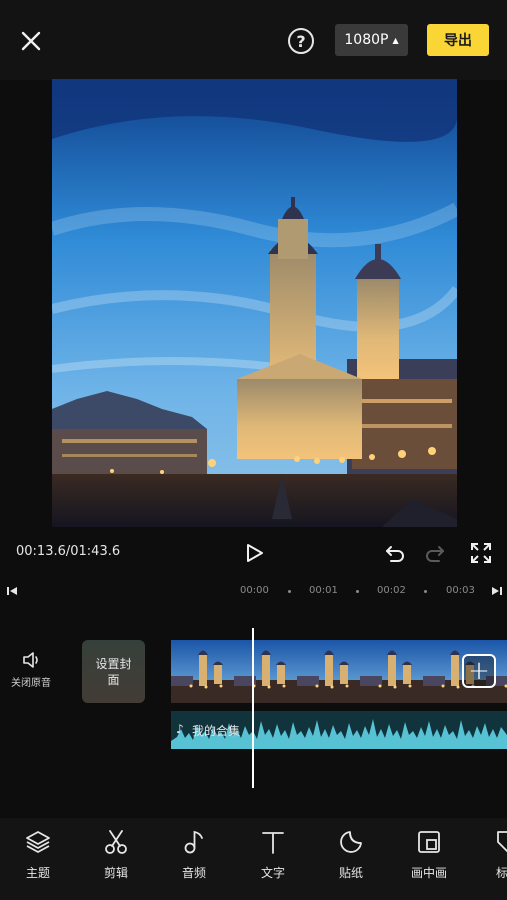 The height and width of the screenshot is (900, 507). Describe the element at coordinates (323, 590) in the screenshot. I see `ruler-tick-label: 00:01` at that location.